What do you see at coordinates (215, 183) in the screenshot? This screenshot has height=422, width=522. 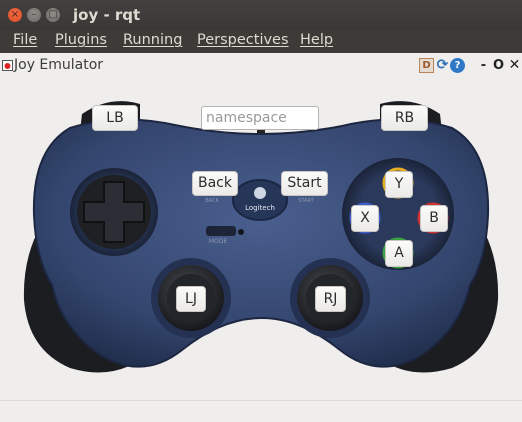 I see `back-button: Back` at bounding box center [215, 183].